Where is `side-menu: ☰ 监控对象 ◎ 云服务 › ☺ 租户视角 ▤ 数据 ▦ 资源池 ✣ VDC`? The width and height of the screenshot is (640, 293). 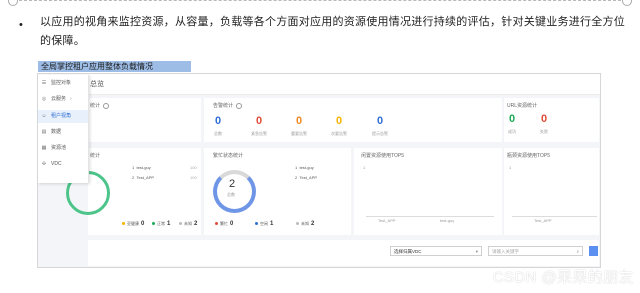
side-menu: ☰ 监控对象 ◎ 云服务 › ☺ 租户视角 ▤ 数据 ▦ 资源池 ✣ VDC is located at coordinates (63, 129).